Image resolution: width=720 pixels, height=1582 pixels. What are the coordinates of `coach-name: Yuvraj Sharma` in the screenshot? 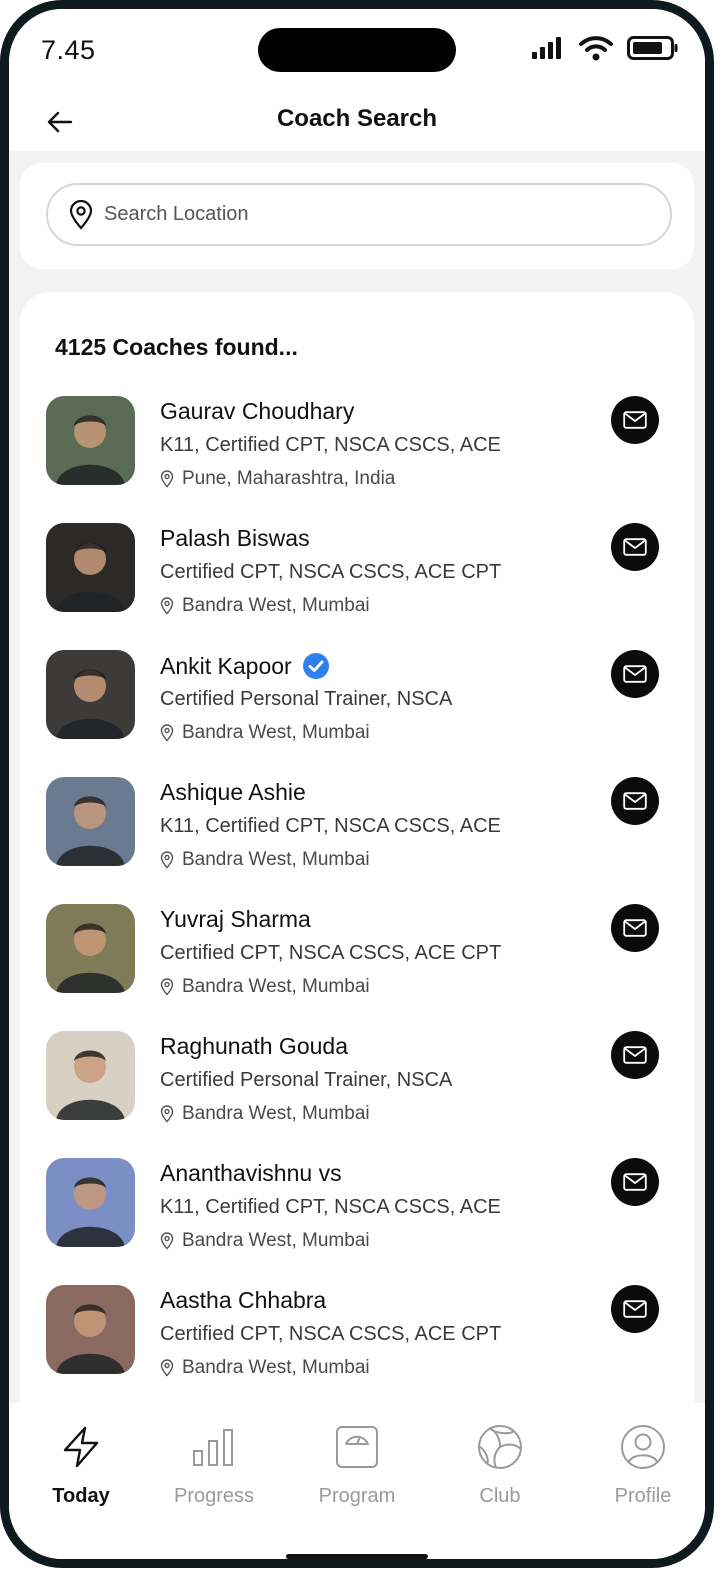 It's located at (235, 919).